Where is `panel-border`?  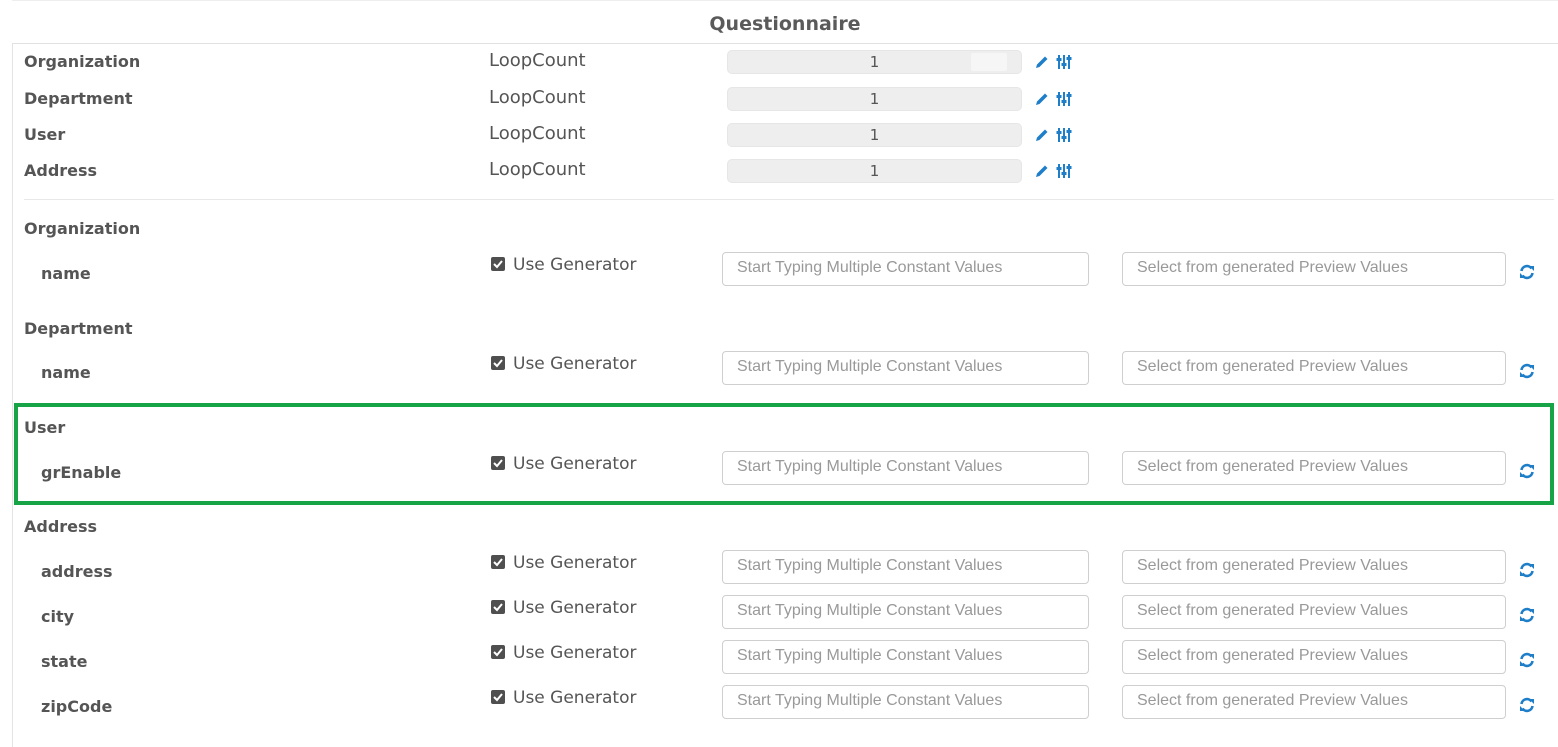 panel-border is located at coordinates (12, 395).